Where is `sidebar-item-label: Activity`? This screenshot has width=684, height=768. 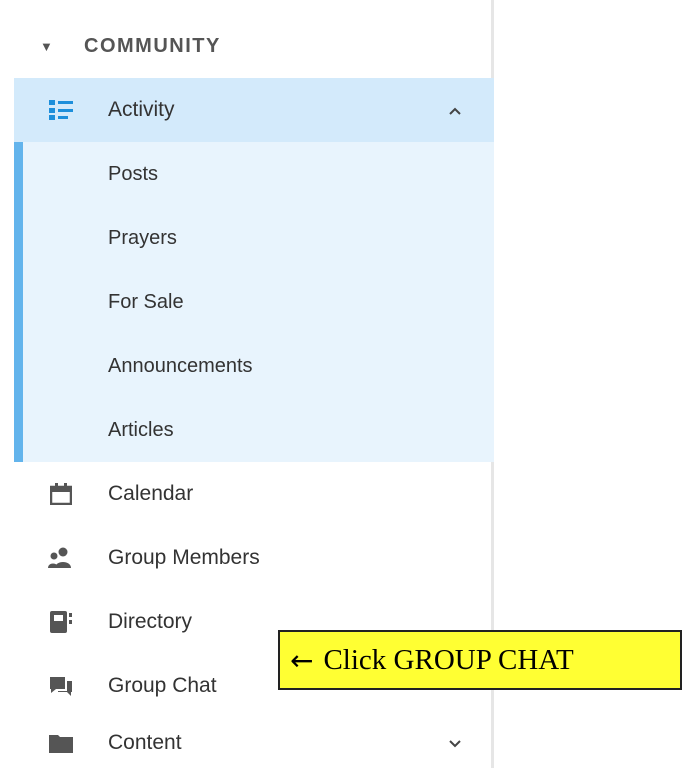 sidebar-item-label: Activity is located at coordinates (141, 109).